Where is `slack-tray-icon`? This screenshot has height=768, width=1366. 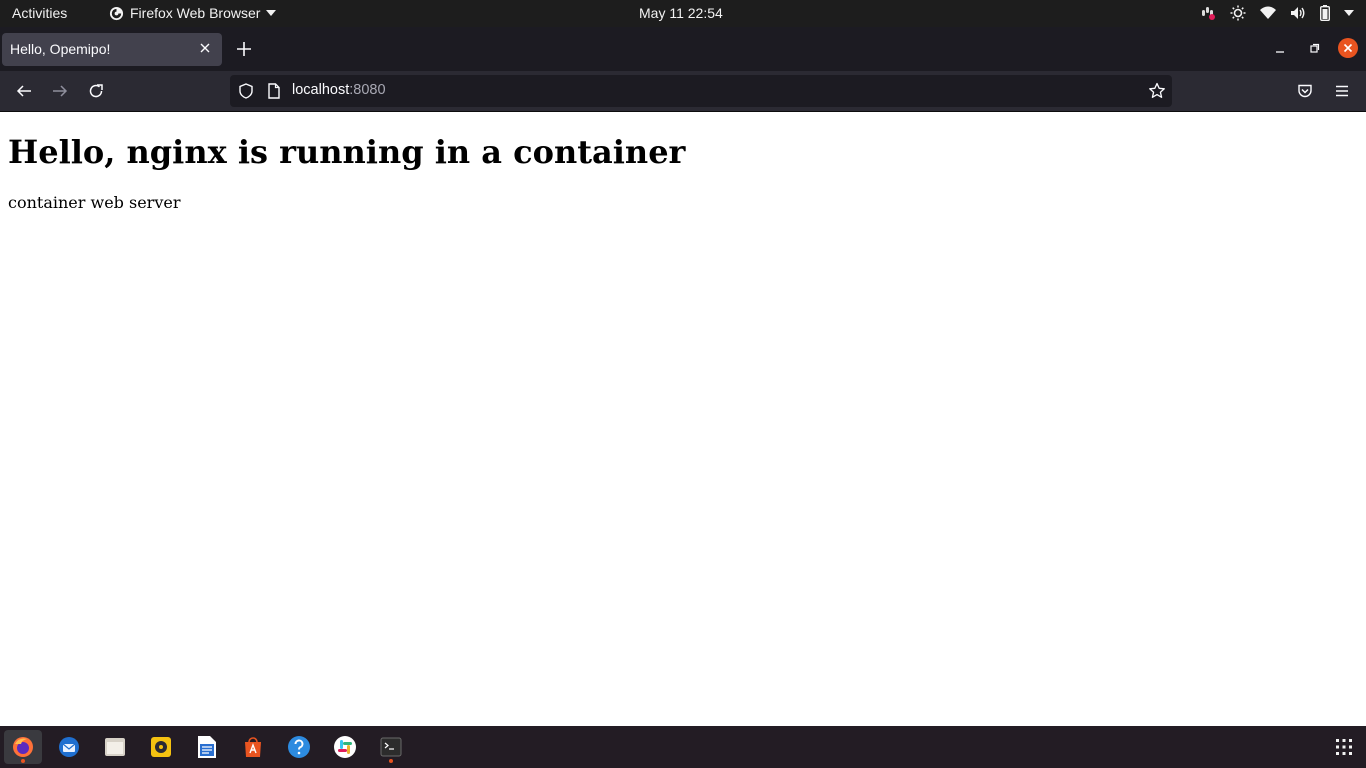
slack-tray-icon is located at coordinates (1208, 13).